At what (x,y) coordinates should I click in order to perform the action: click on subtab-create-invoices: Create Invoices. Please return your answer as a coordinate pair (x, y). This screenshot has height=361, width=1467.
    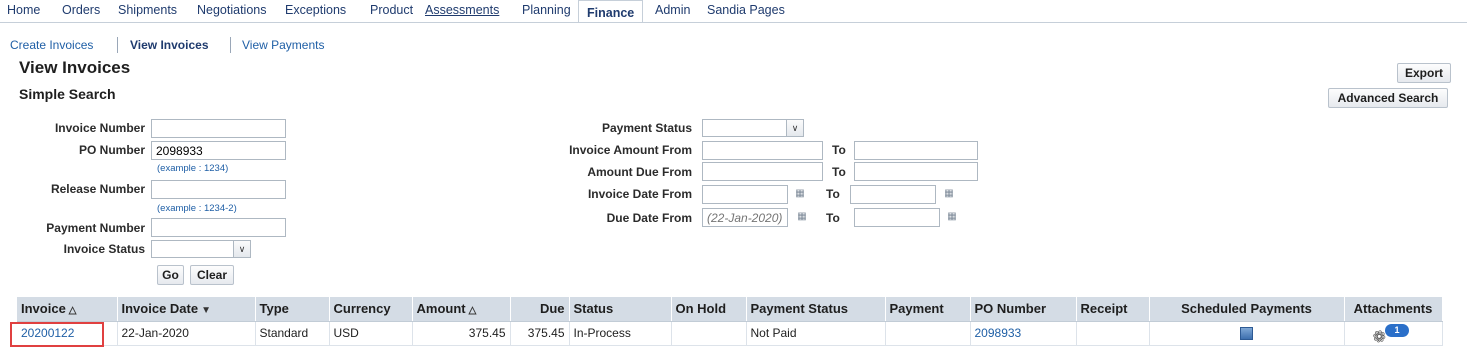
    Looking at the image, I should click on (51, 45).